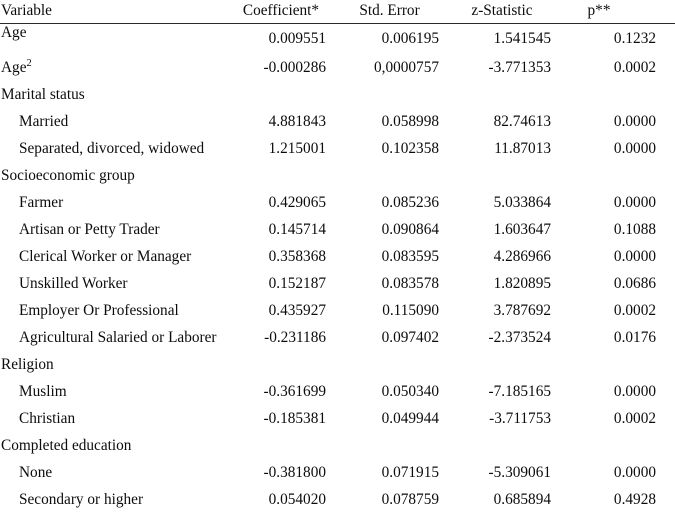  What do you see at coordinates (105, 256) in the screenshot?
I see `variable-label: Clerical Worker or Manager` at bounding box center [105, 256].